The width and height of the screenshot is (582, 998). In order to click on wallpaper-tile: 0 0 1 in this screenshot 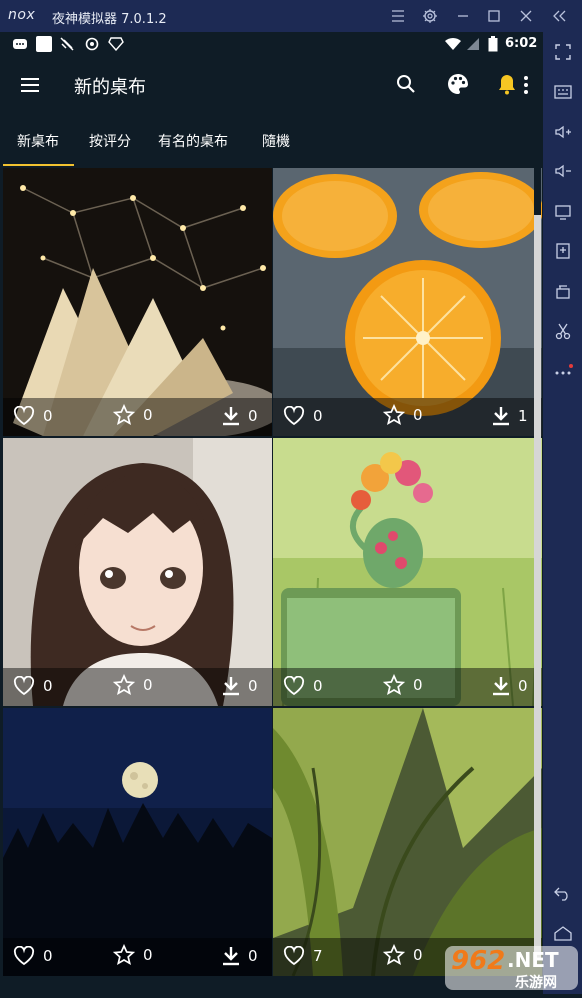, I will do `click(407, 302)`.